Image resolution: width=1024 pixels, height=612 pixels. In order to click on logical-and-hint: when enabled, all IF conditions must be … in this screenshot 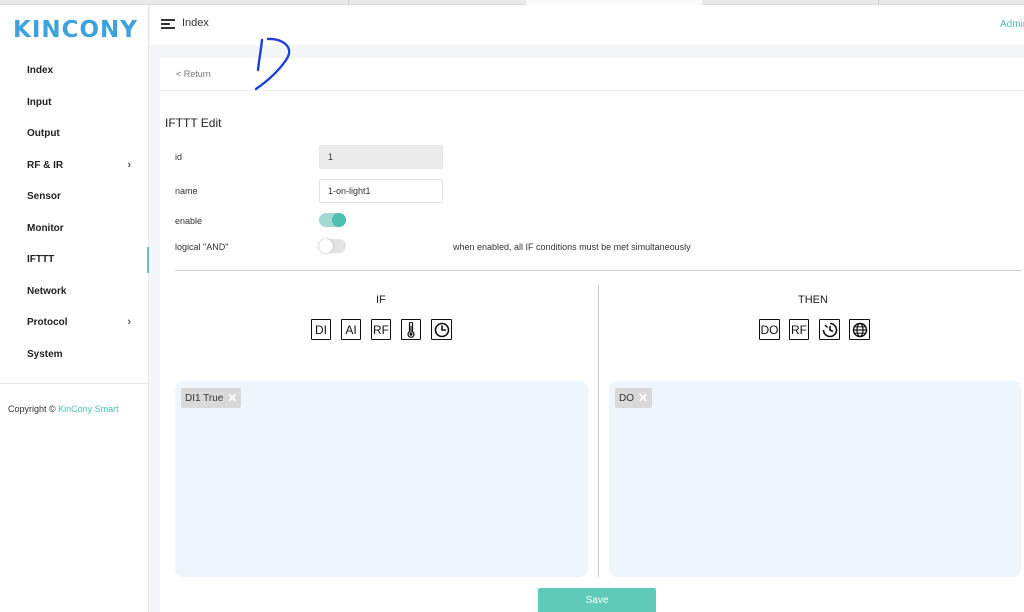, I will do `click(572, 247)`.